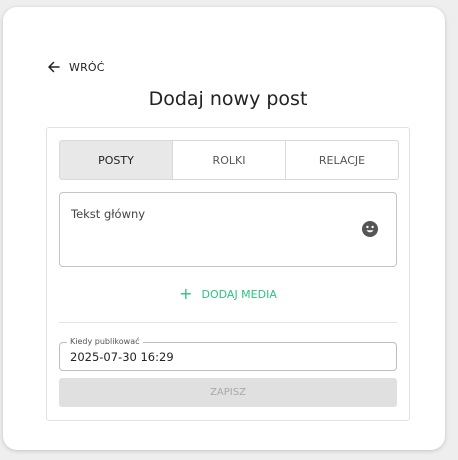 The width and height of the screenshot is (458, 460). I want to click on back-button: WRÓĆ, so click(76, 67).